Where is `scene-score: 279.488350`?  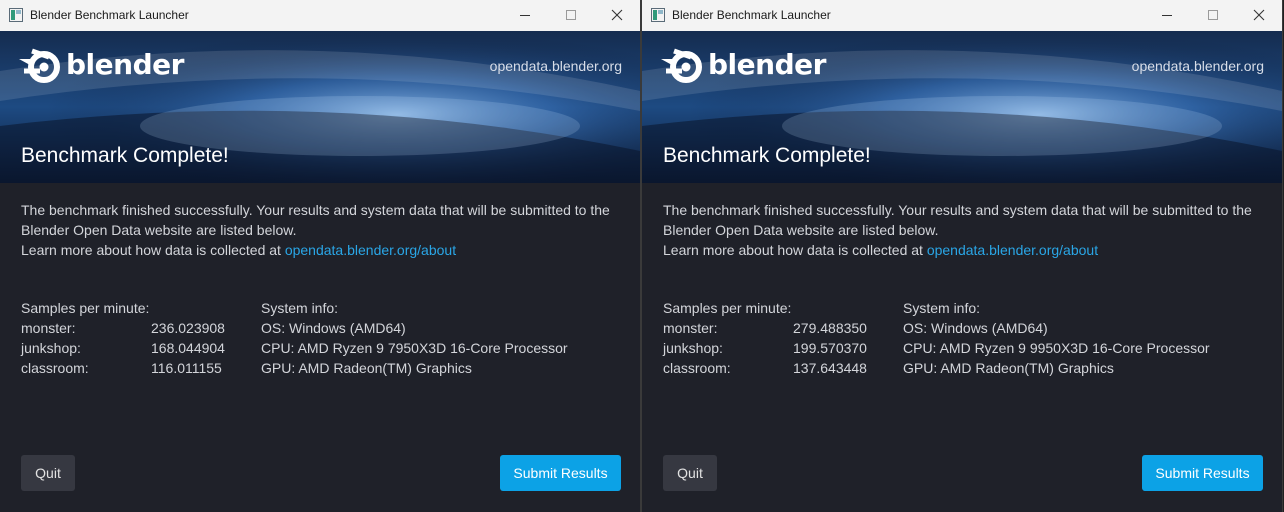
scene-score: 279.488350 is located at coordinates (830, 328).